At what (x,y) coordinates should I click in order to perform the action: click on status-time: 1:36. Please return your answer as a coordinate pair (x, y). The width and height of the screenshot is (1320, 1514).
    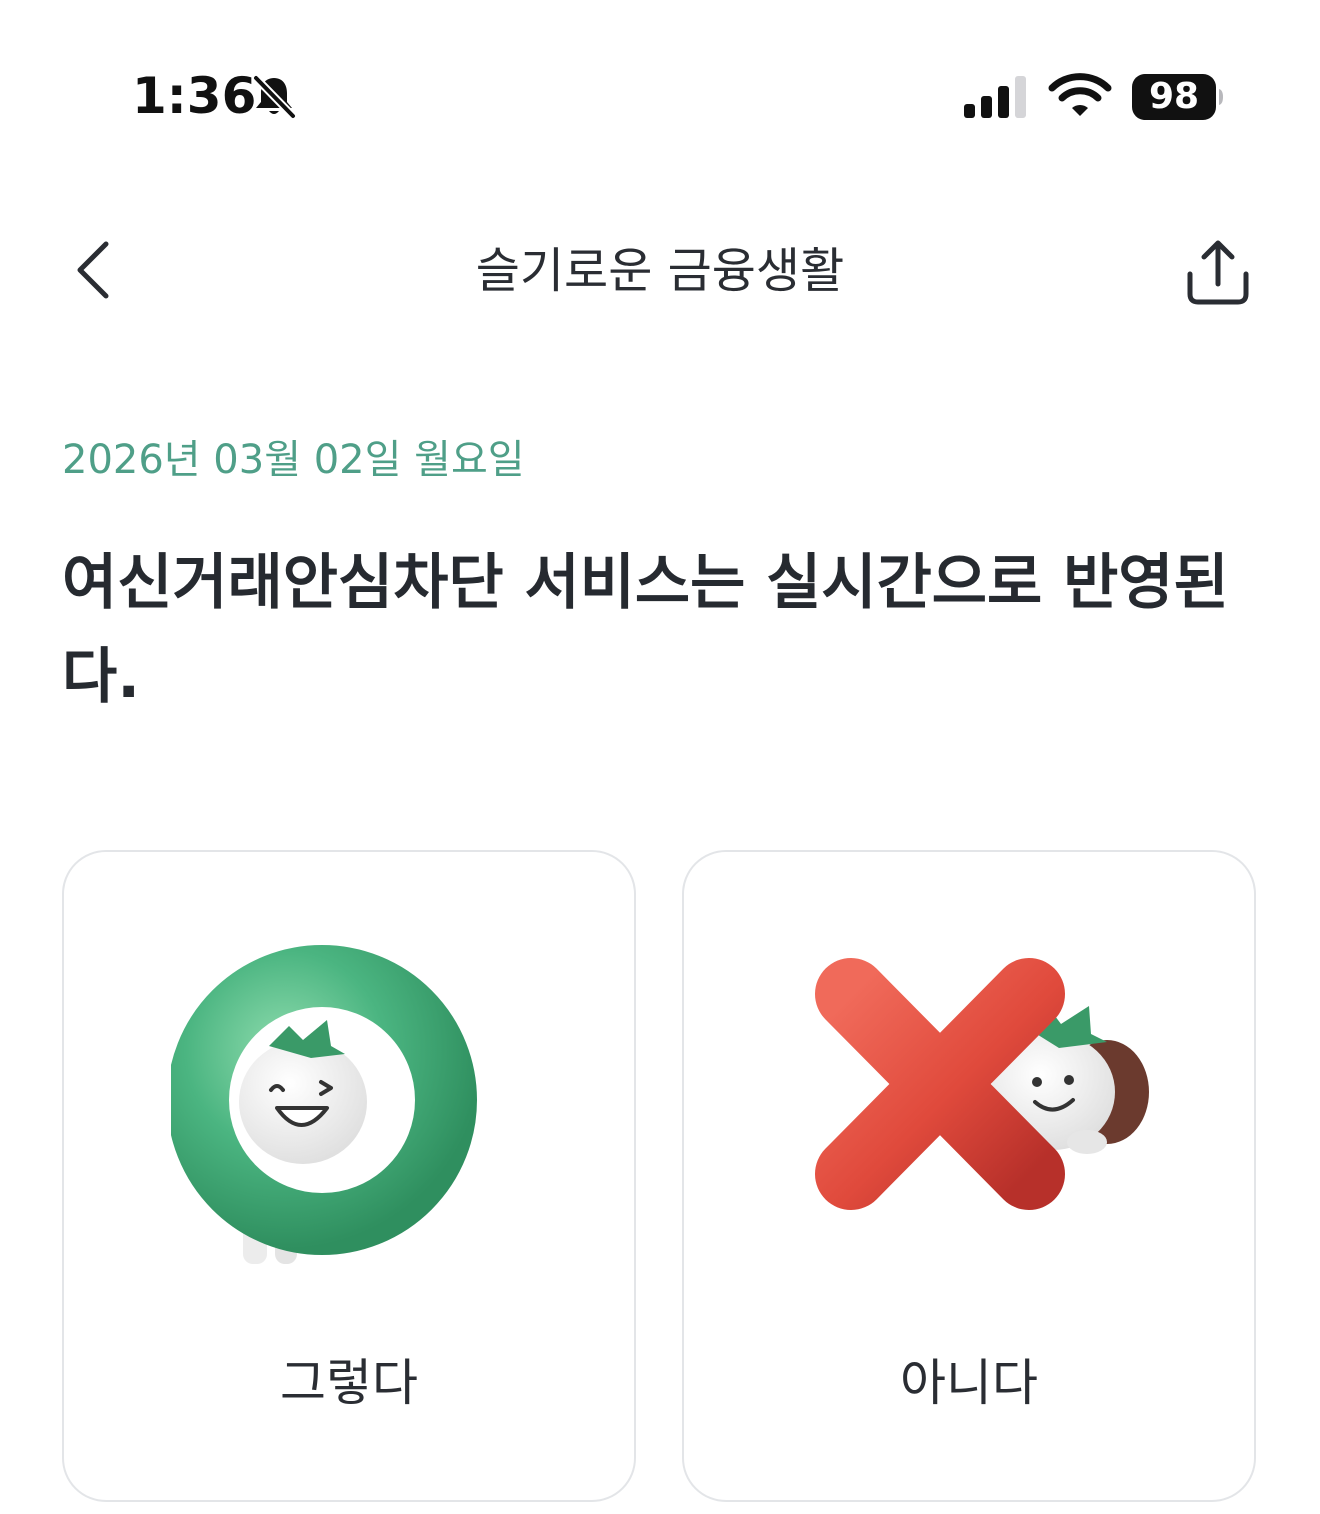
    Looking at the image, I should click on (194, 96).